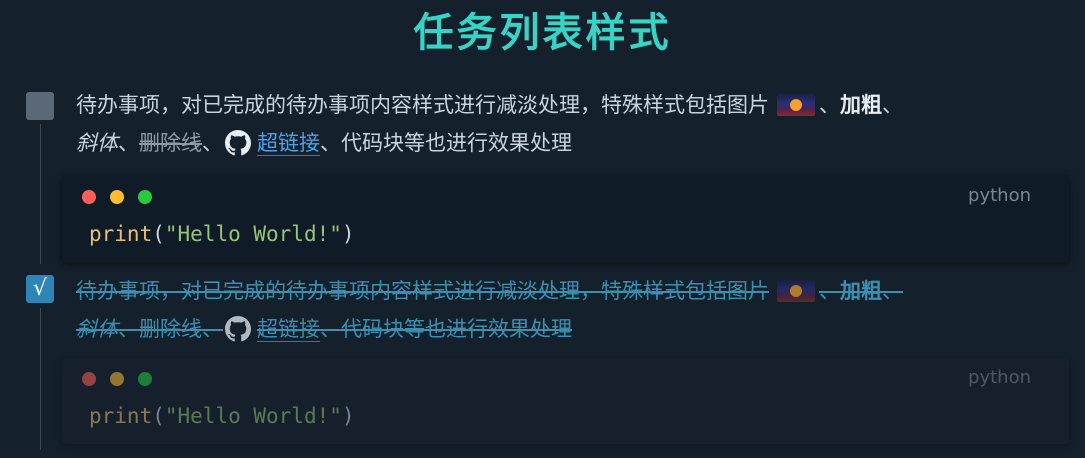  Describe the element at coordinates (40, 106) in the screenshot. I see `task-checkbox` at that location.